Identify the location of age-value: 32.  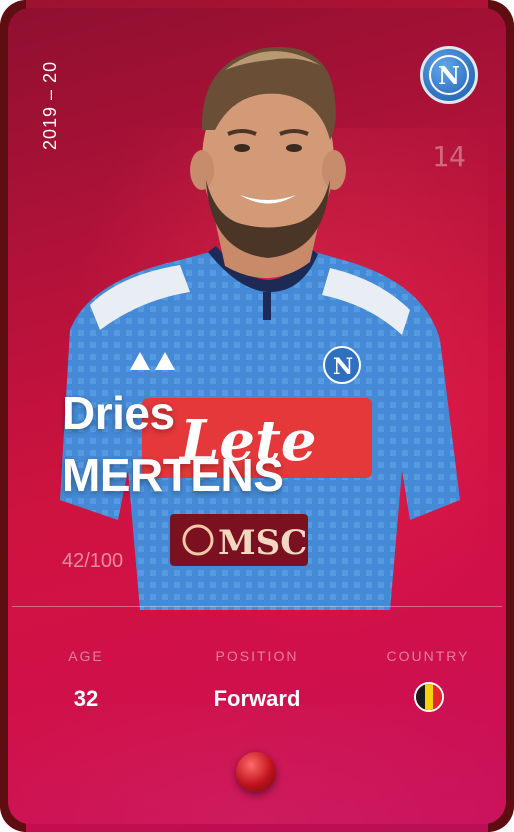
(86, 698).